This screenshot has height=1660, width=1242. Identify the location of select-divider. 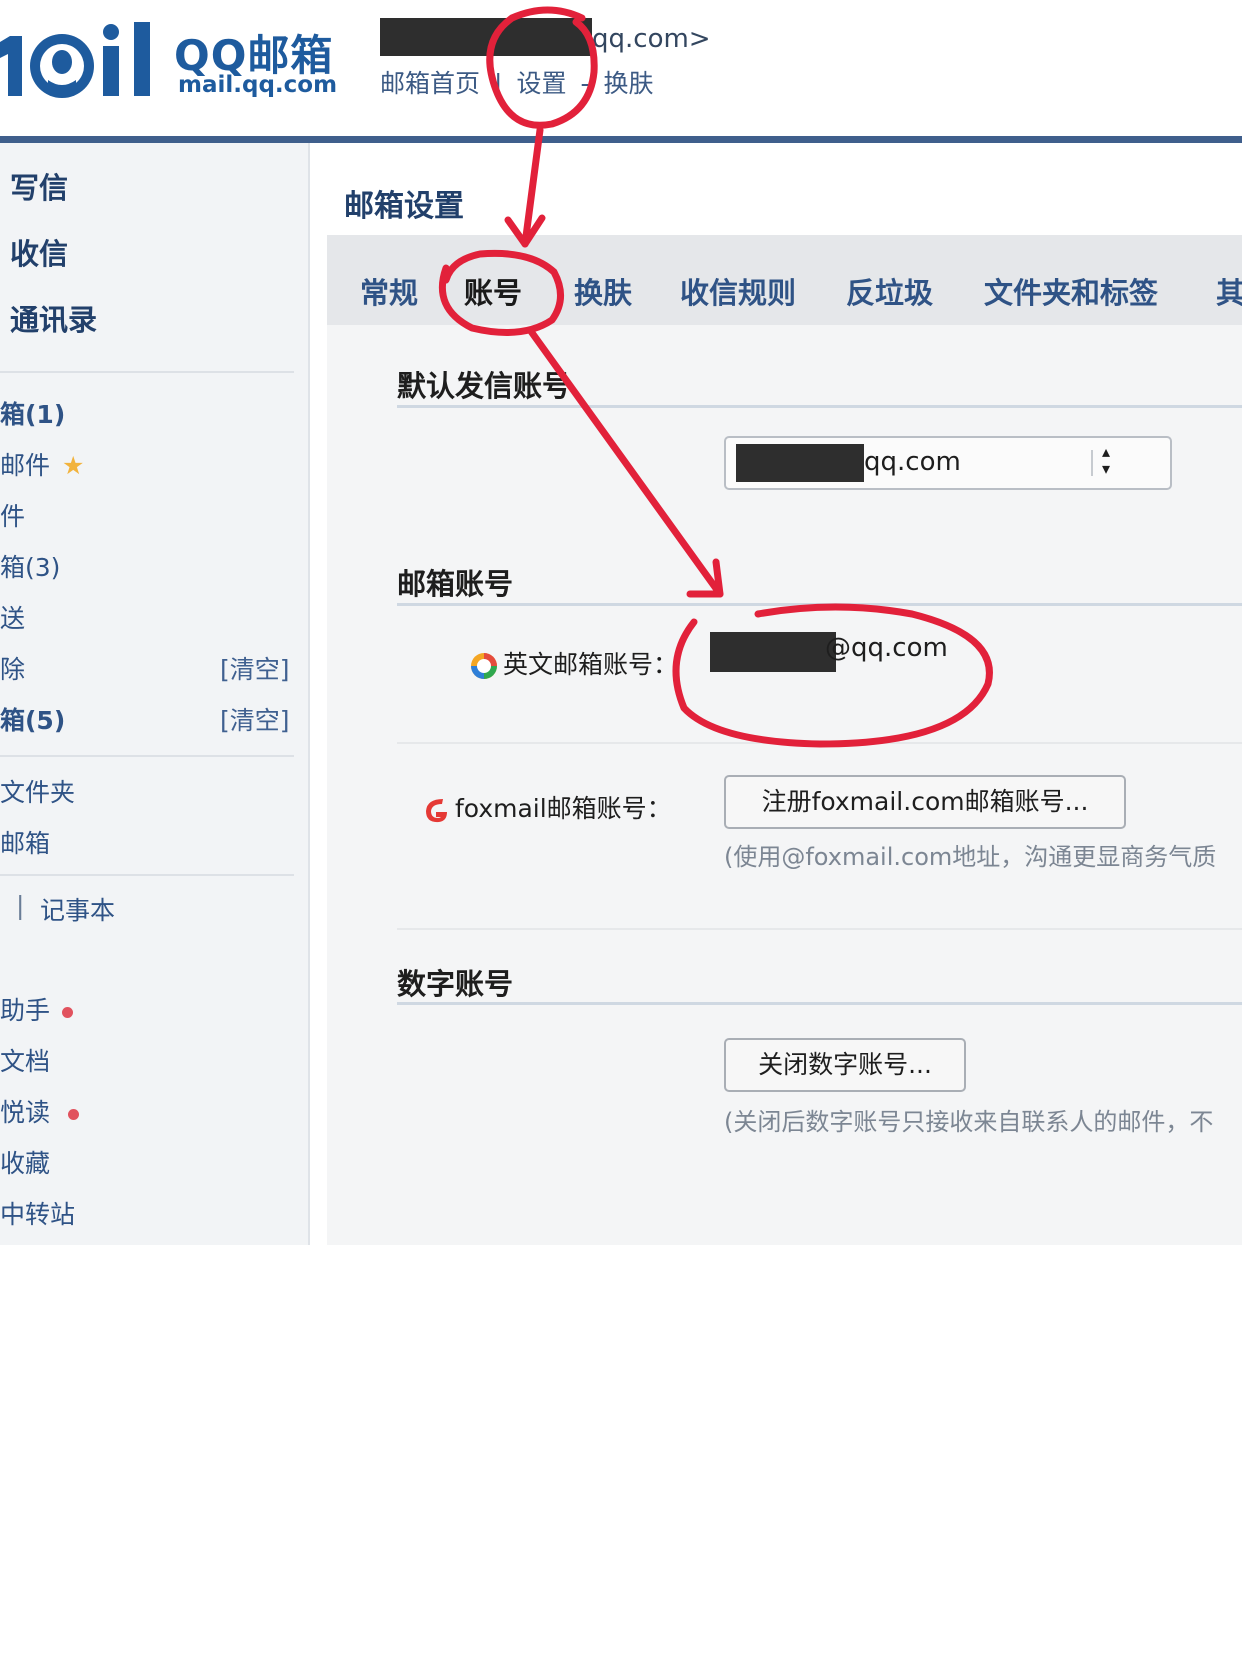
(1092, 463).